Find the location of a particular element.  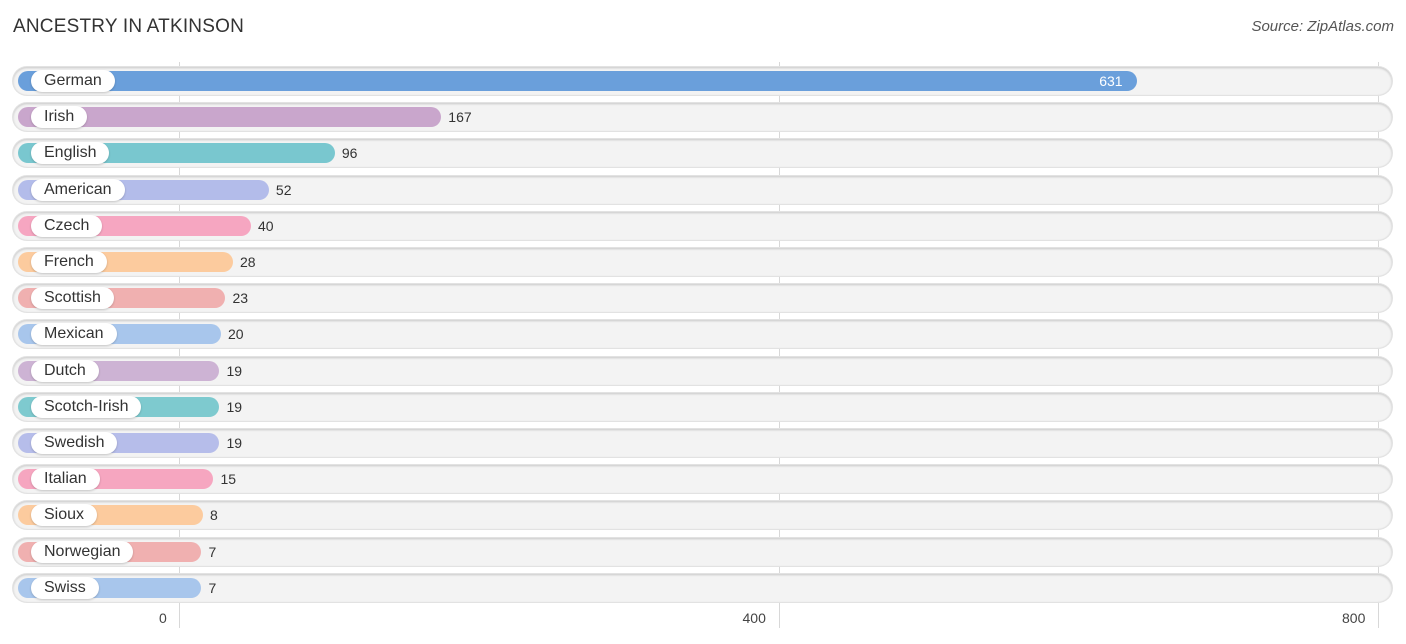

category-label: Irish is located at coordinates (59, 117).